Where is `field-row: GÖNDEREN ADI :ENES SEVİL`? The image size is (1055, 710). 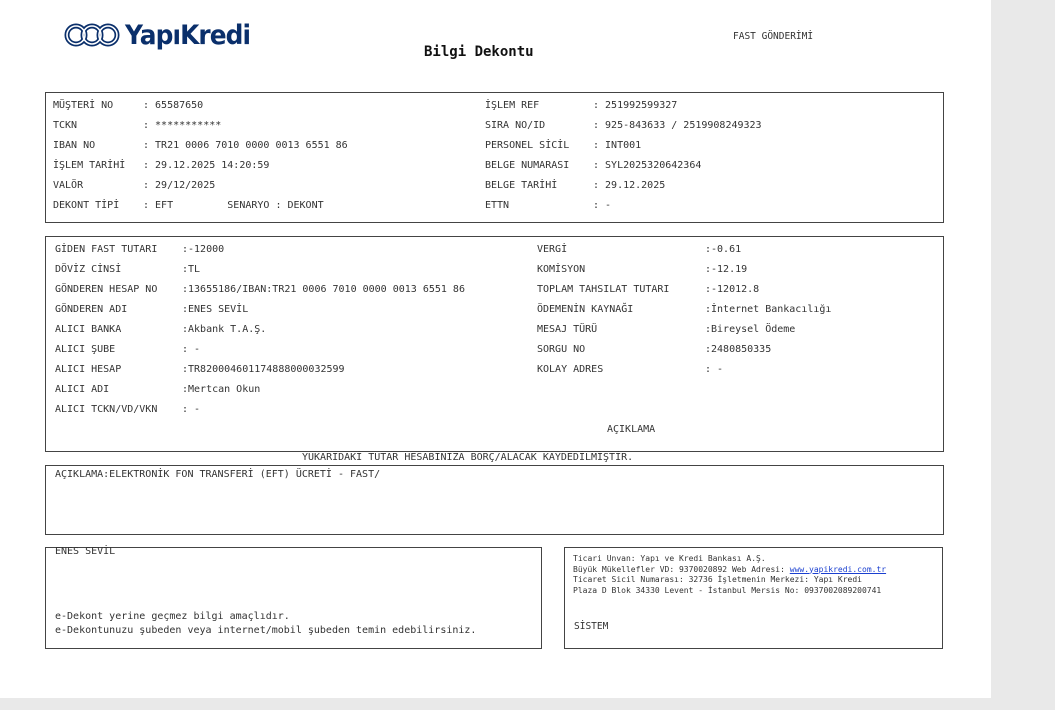 field-row: GÖNDEREN ADI :ENES SEVİL is located at coordinates (151, 310).